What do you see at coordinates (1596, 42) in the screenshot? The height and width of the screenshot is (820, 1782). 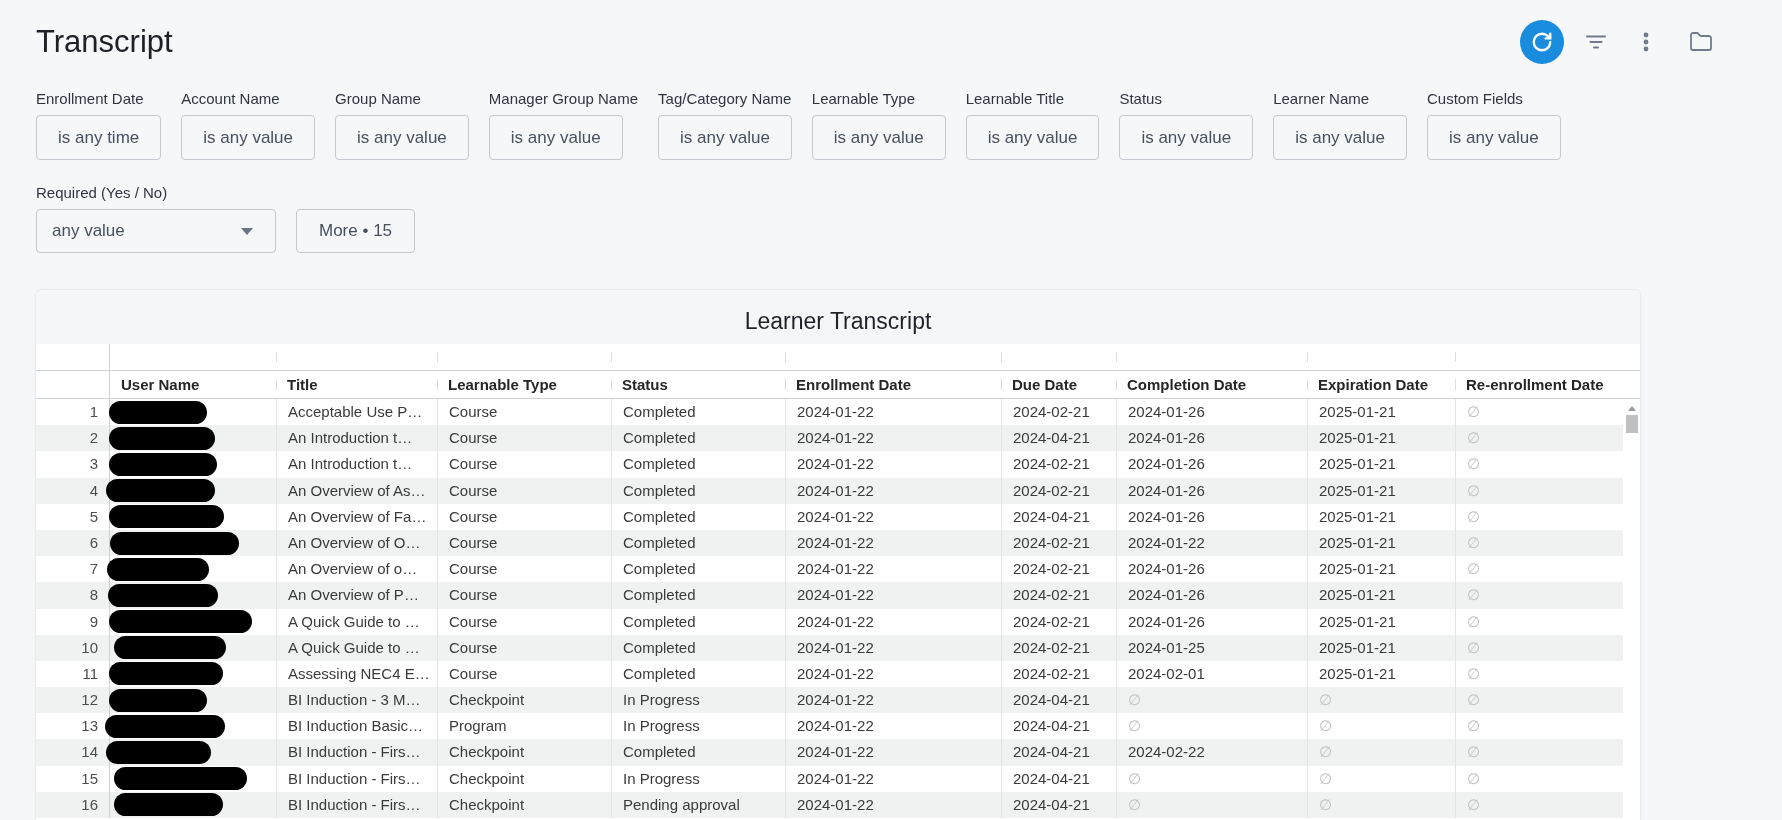 I see `filter-icon` at bounding box center [1596, 42].